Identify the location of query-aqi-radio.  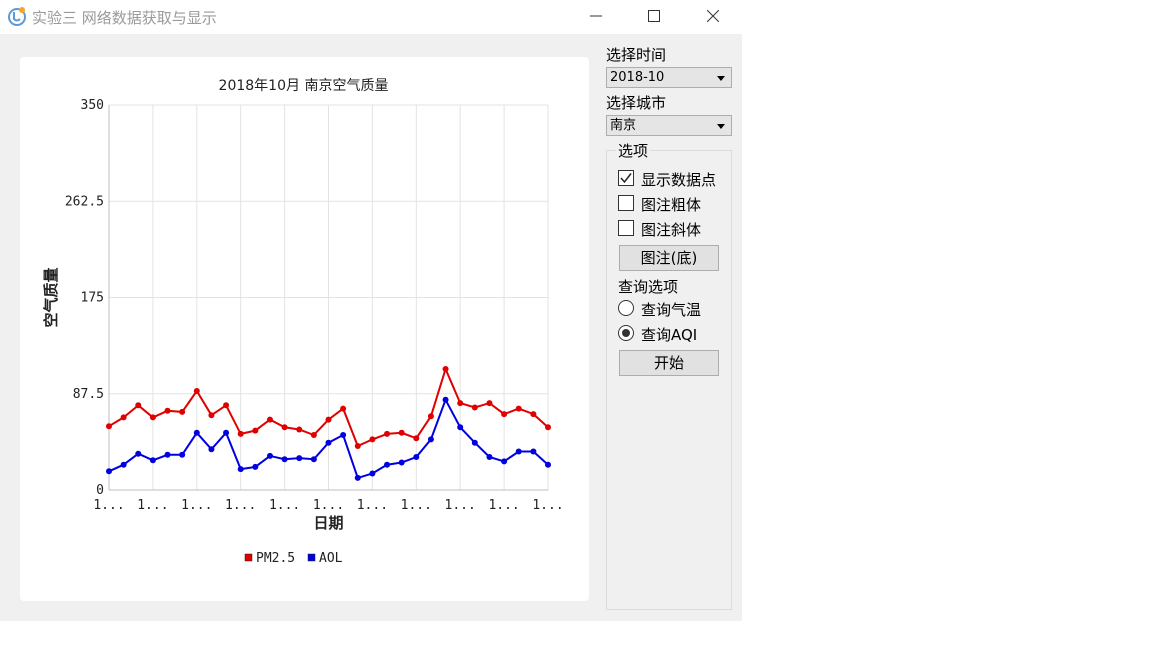
(626, 333).